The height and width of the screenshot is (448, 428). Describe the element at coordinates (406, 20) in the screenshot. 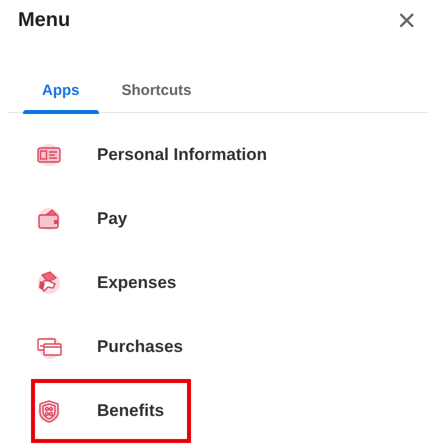

I see `close-button: ×` at that location.